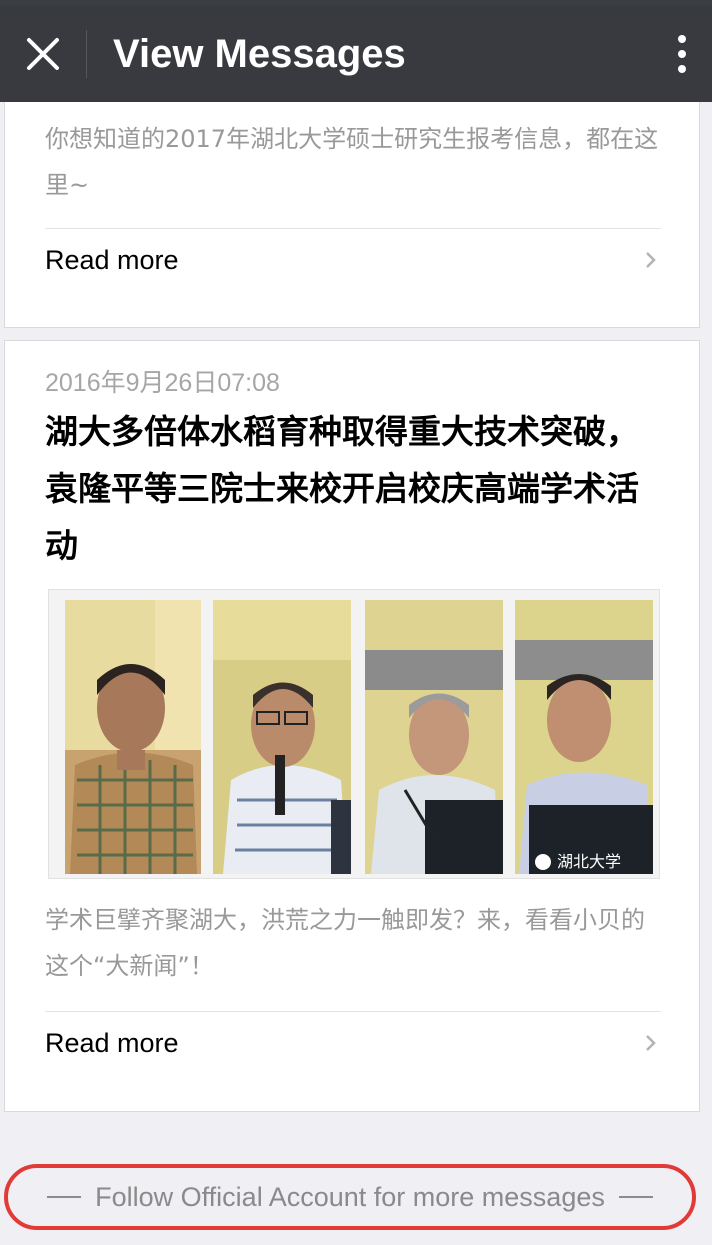  Describe the element at coordinates (352, 162) in the screenshot. I see `article-digest: 你想知道的2017年湖北大学硕士研究生报考信息，都在这里~` at that location.